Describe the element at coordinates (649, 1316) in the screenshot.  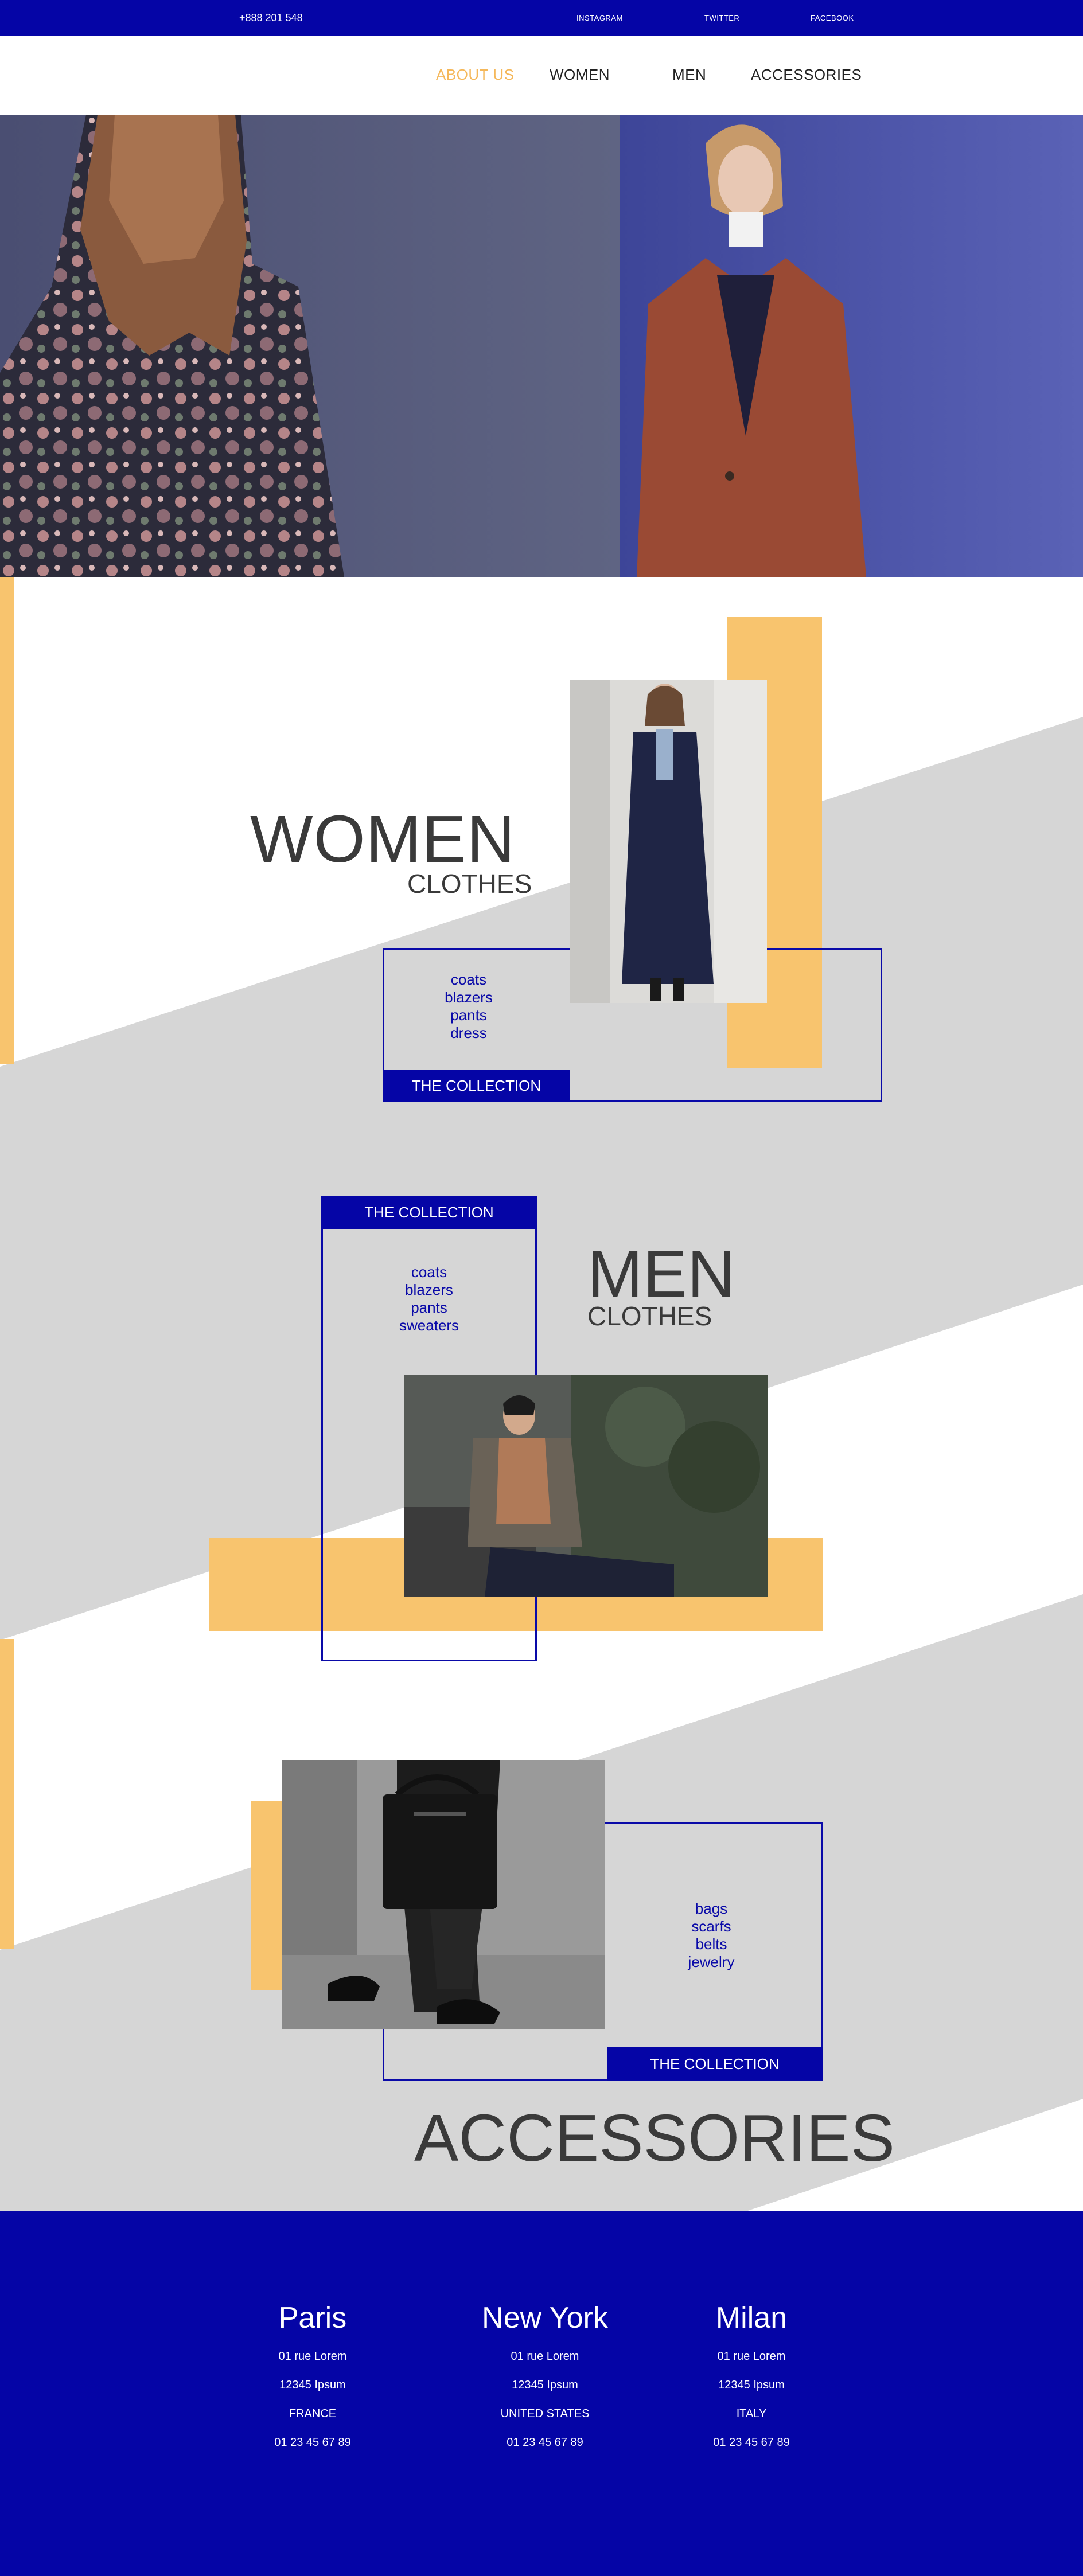
I see `men-subtitle: CLOTHES` at that location.